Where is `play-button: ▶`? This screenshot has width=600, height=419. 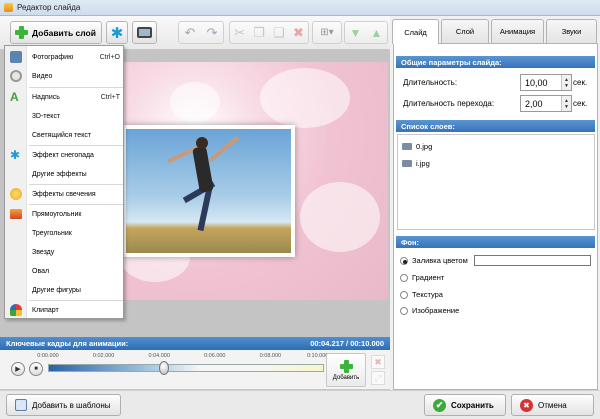 play-button: ▶ is located at coordinates (18, 369).